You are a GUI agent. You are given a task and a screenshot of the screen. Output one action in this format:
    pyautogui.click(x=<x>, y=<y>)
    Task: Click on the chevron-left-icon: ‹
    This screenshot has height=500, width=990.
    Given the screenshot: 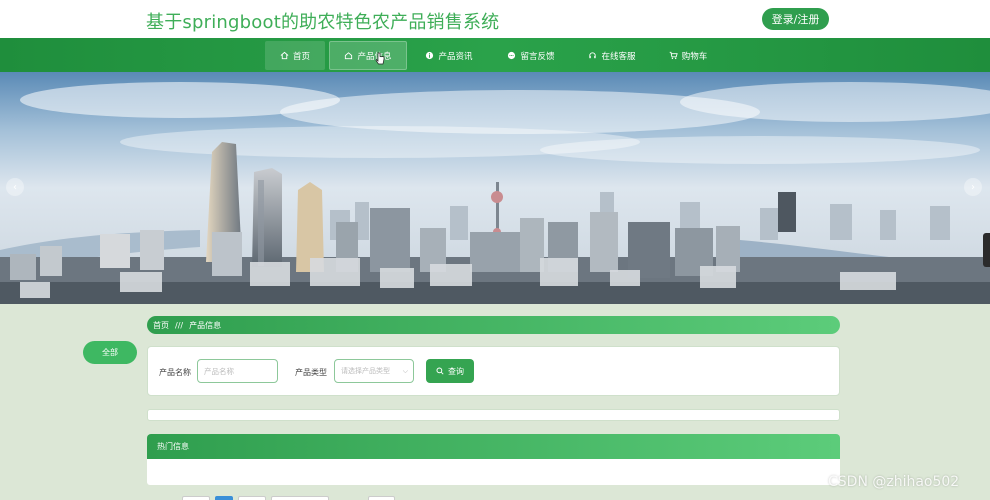 What is the action you would take?
    pyautogui.click(x=15, y=187)
    